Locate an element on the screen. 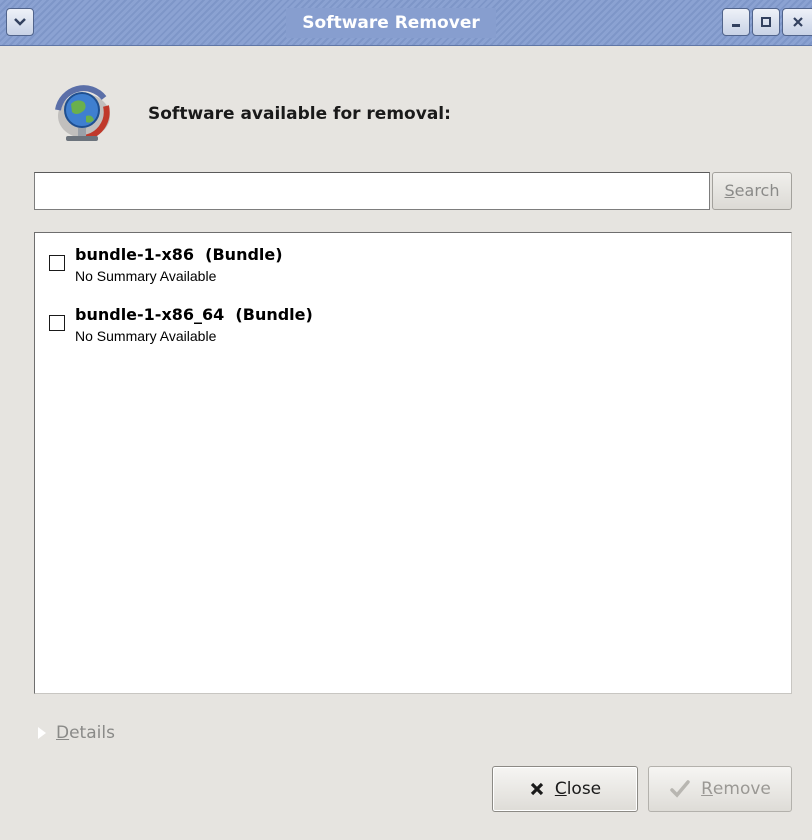 Image resolution: width=812 pixels, height=840 pixels. search-button-mnemonic: S is located at coordinates (729, 190).